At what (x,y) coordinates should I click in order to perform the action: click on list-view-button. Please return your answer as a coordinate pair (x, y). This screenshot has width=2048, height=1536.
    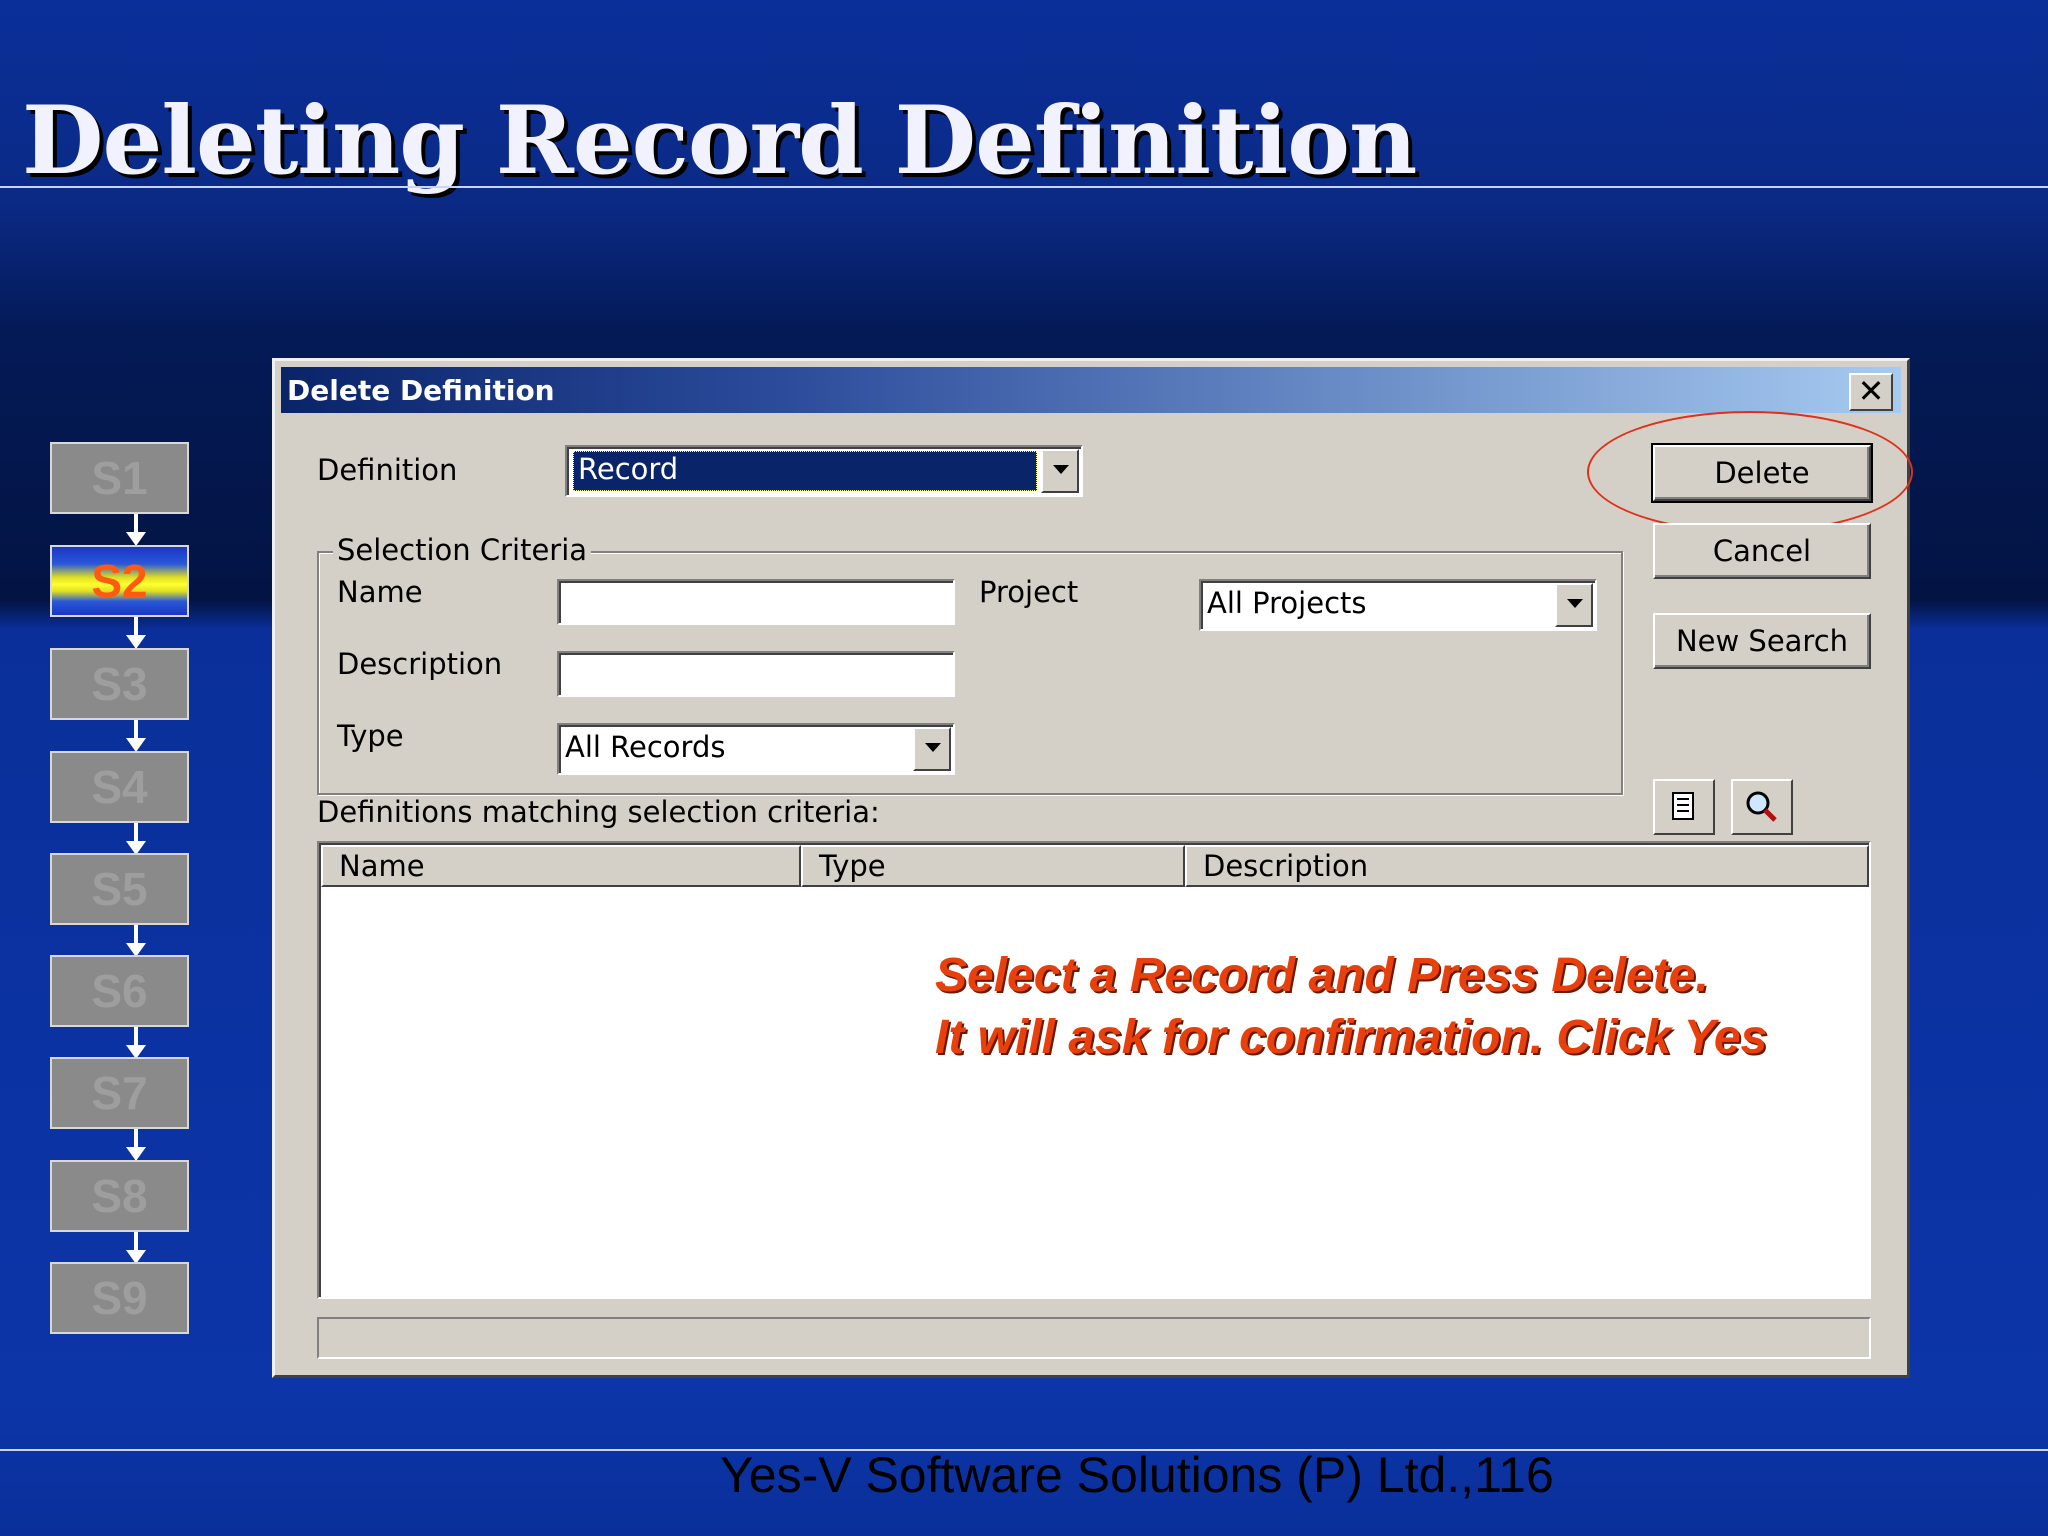
    Looking at the image, I should click on (1684, 807).